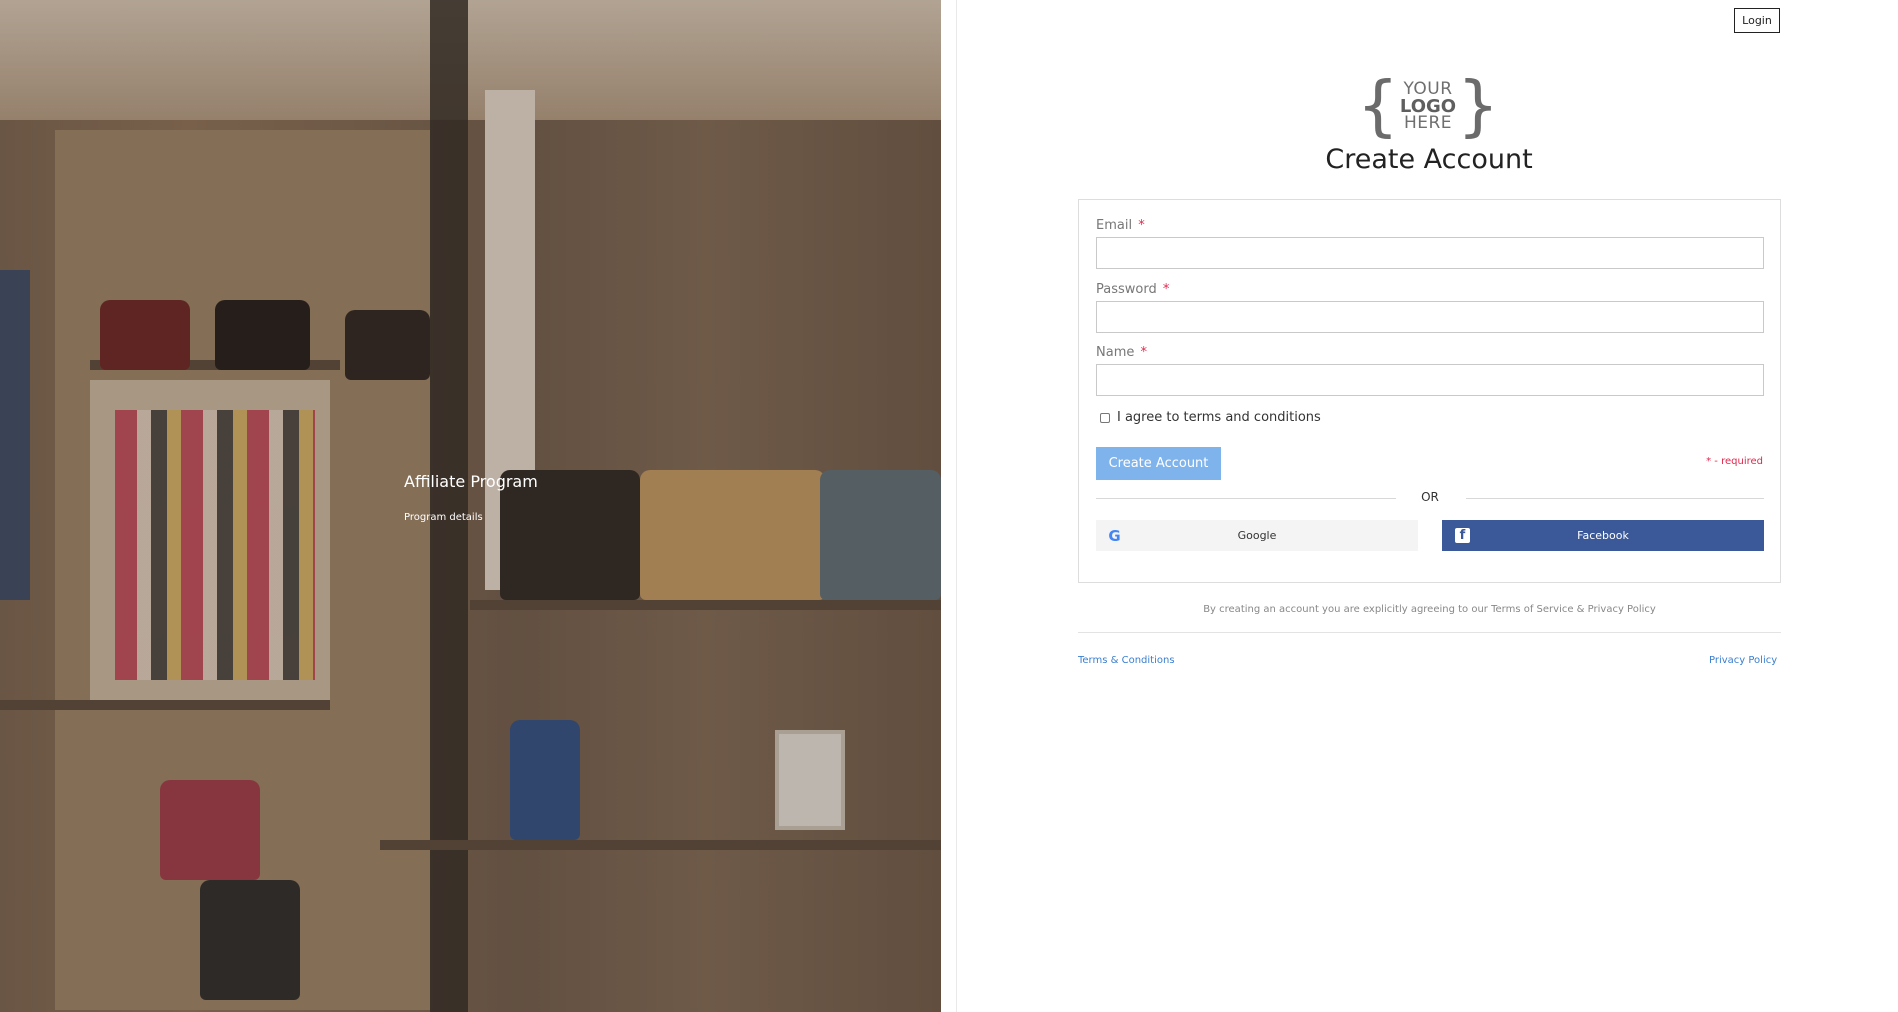 The image size is (1898, 1012). What do you see at coordinates (1430, 317) in the screenshot?
I see `password-field` at bounding box center [1430, 317].